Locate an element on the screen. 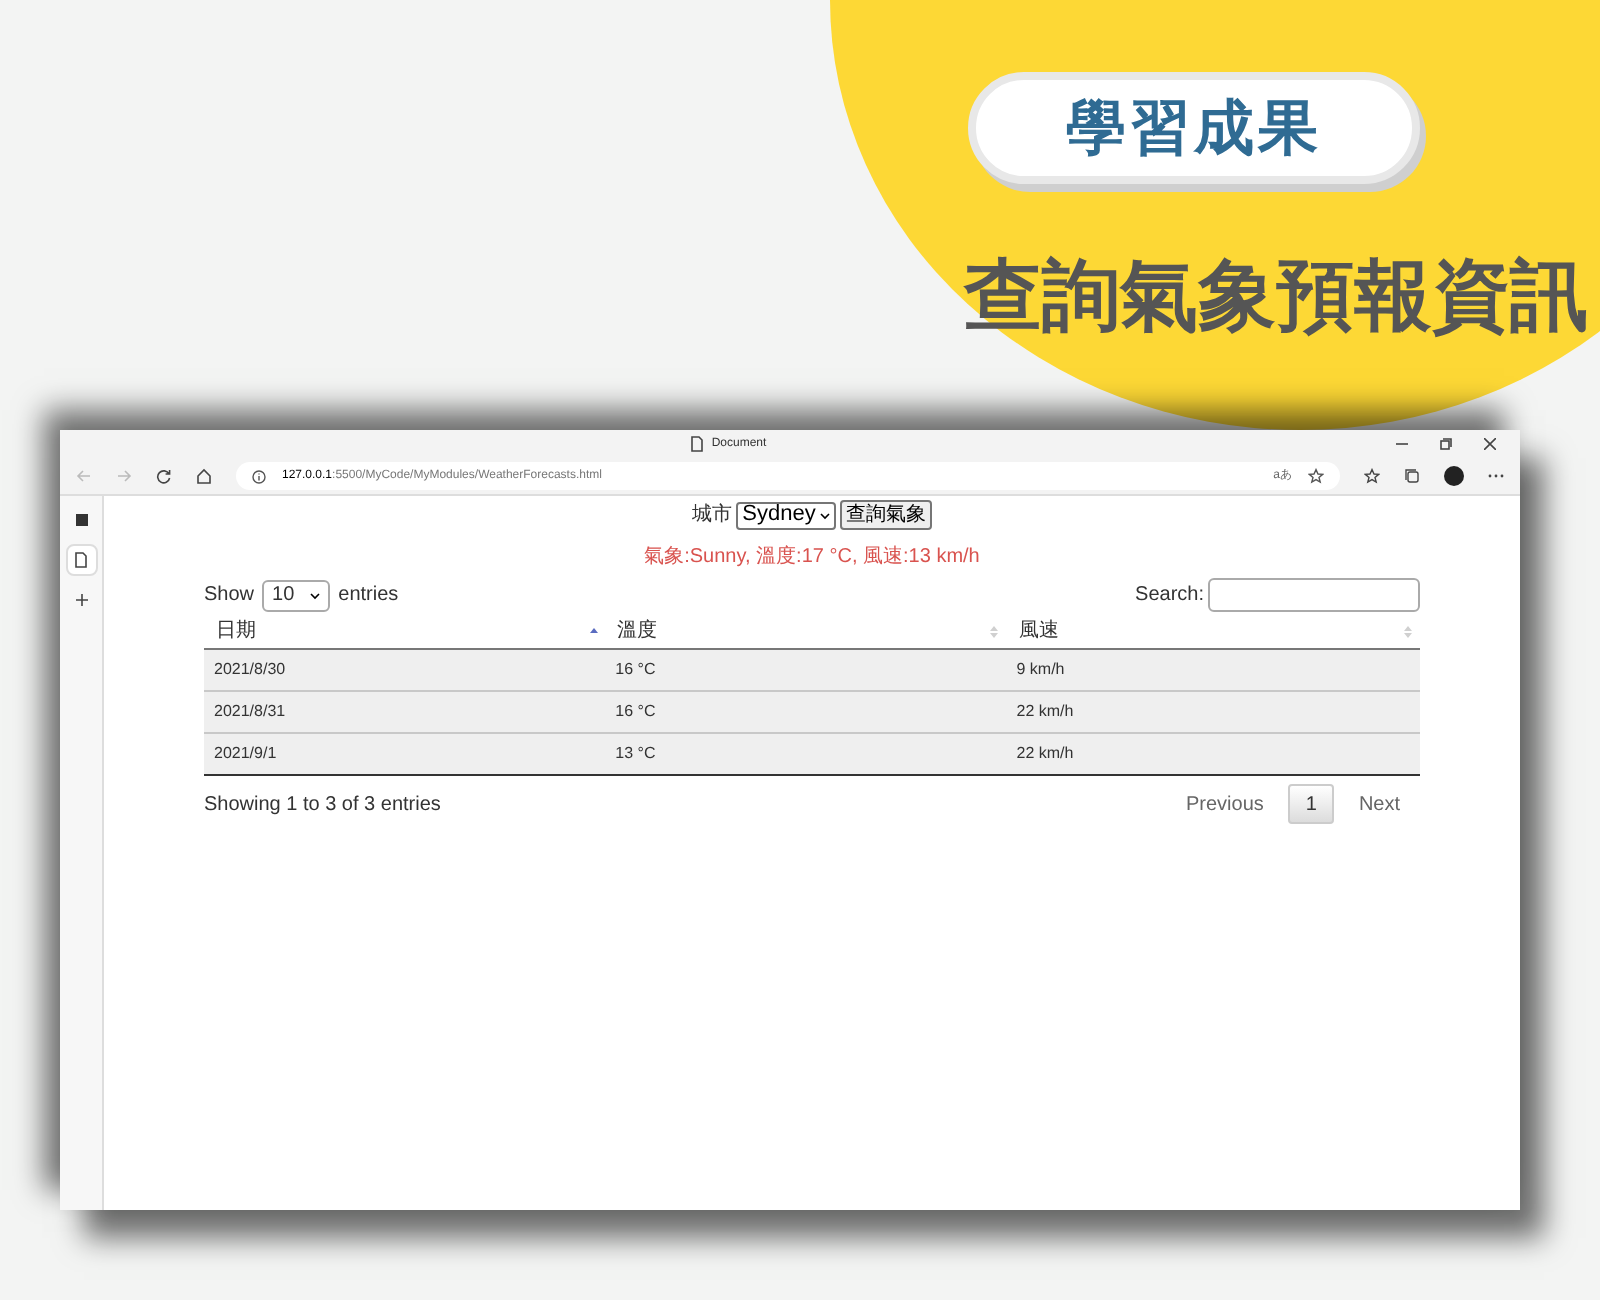 The image size is (1600, 1300). page-button: 1 is located at coordinates (1311, 804).